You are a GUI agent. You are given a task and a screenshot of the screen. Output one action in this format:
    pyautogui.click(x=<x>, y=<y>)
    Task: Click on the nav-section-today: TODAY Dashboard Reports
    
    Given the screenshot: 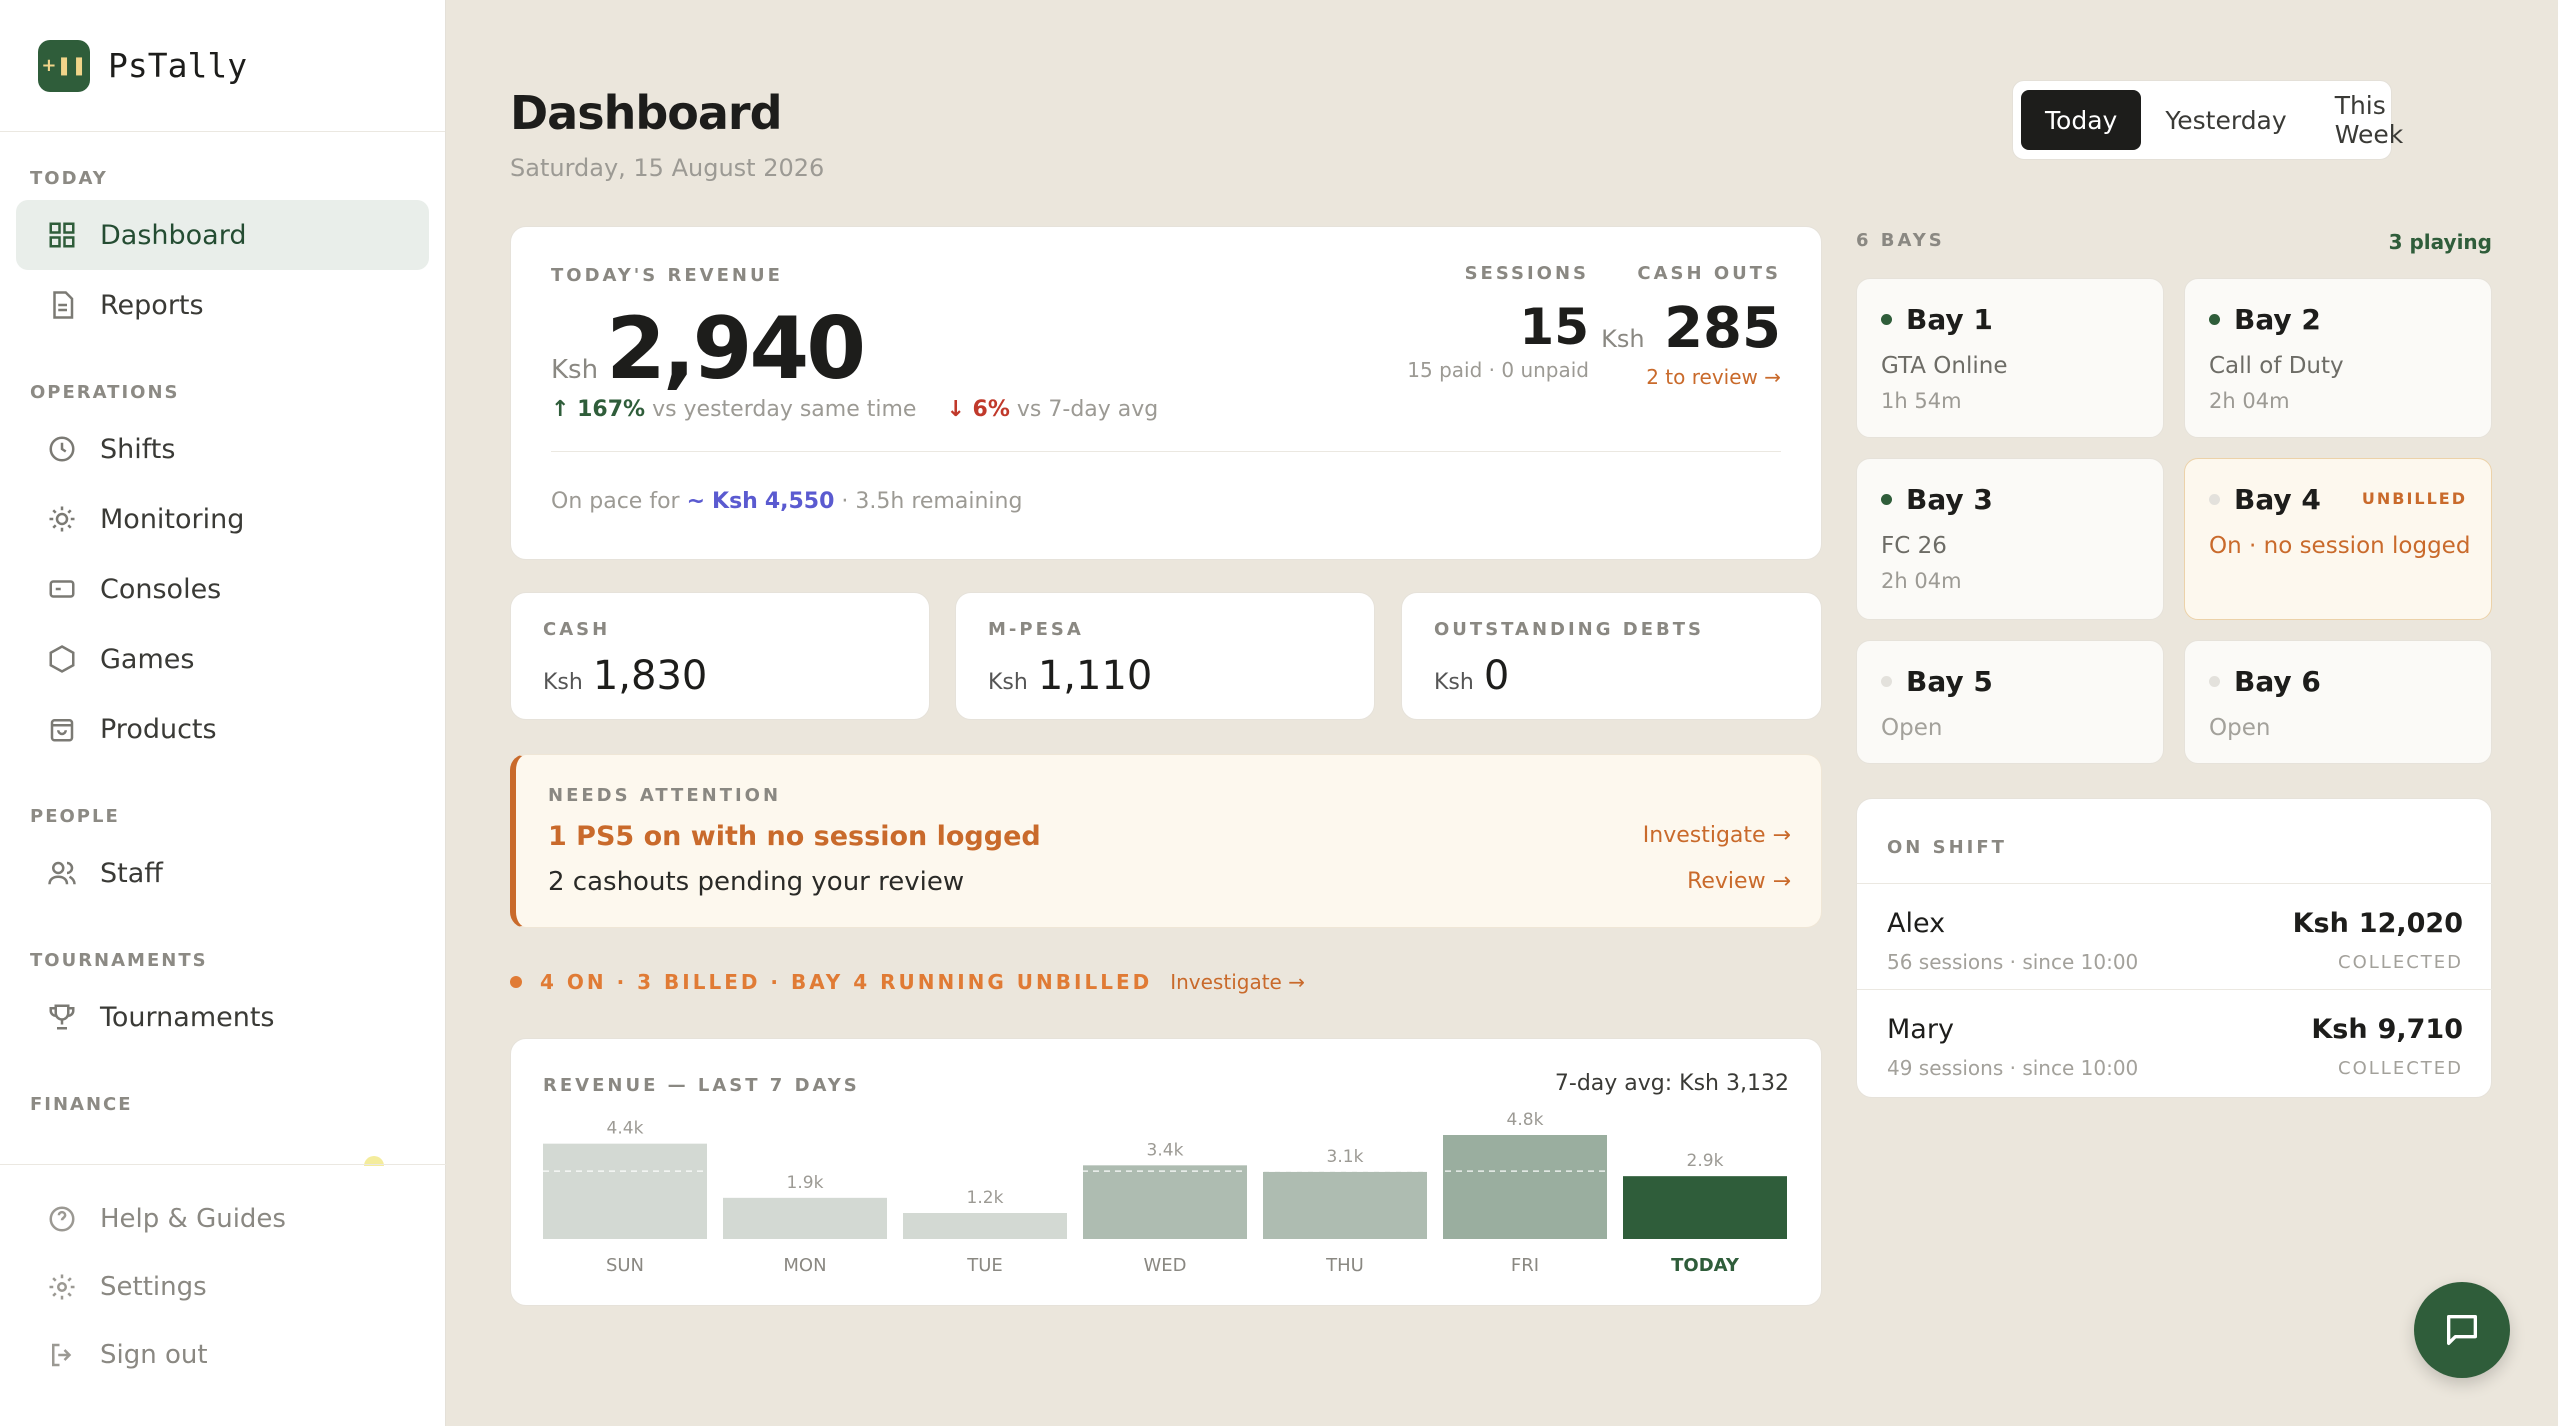 What is the action you would take?
    pyautogui.click(x=222, y=253)
    